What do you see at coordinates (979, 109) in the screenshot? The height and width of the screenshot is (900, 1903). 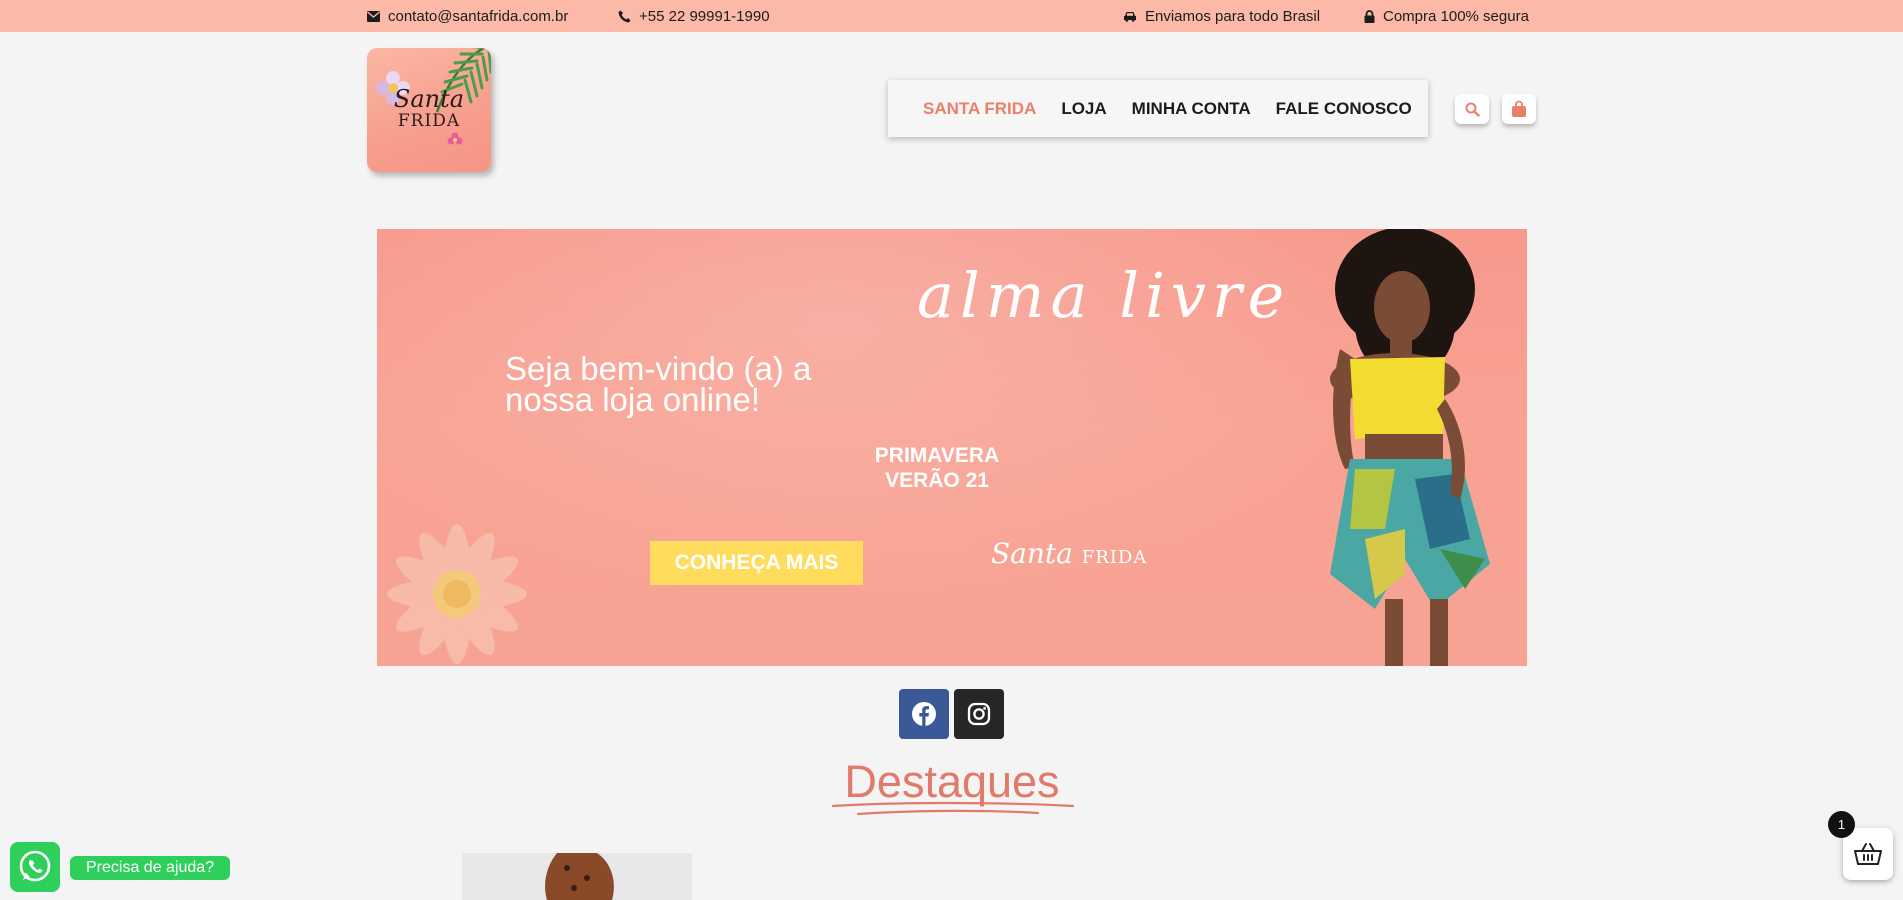 I see `nav-item-santa-frida: SANTA FRIDA` at bounding box center [979, 109].